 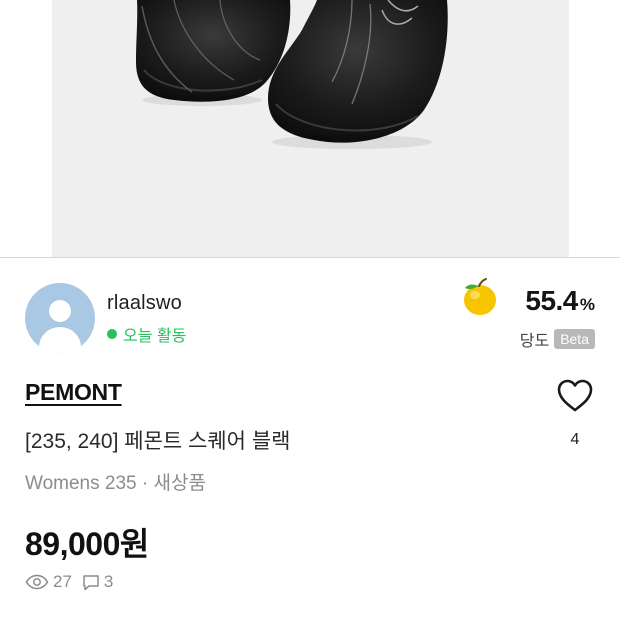 I want to click on seller-name: rlaalswo, so click(x=144, y=303).